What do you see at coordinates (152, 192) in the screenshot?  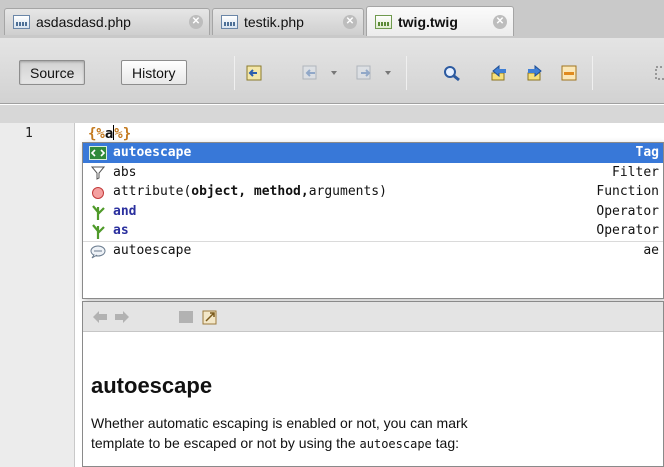 I see `completion-item-name: attribute(` at bounding box center [152, 192].